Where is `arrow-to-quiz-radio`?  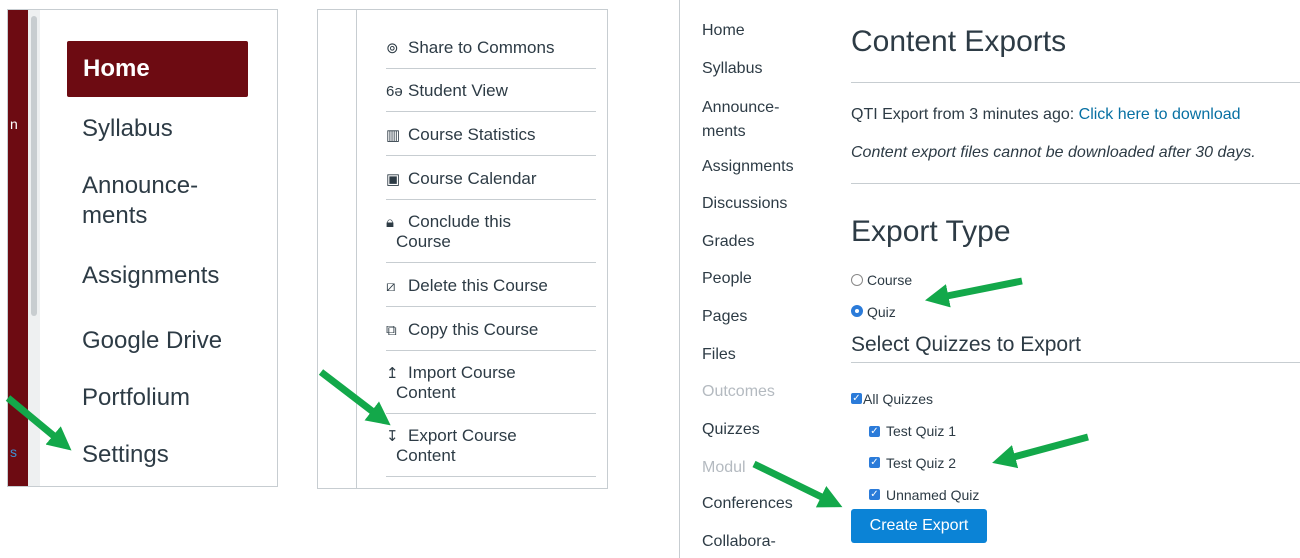 arrow-to-quiz-radio is located at coordinates (973, 292).